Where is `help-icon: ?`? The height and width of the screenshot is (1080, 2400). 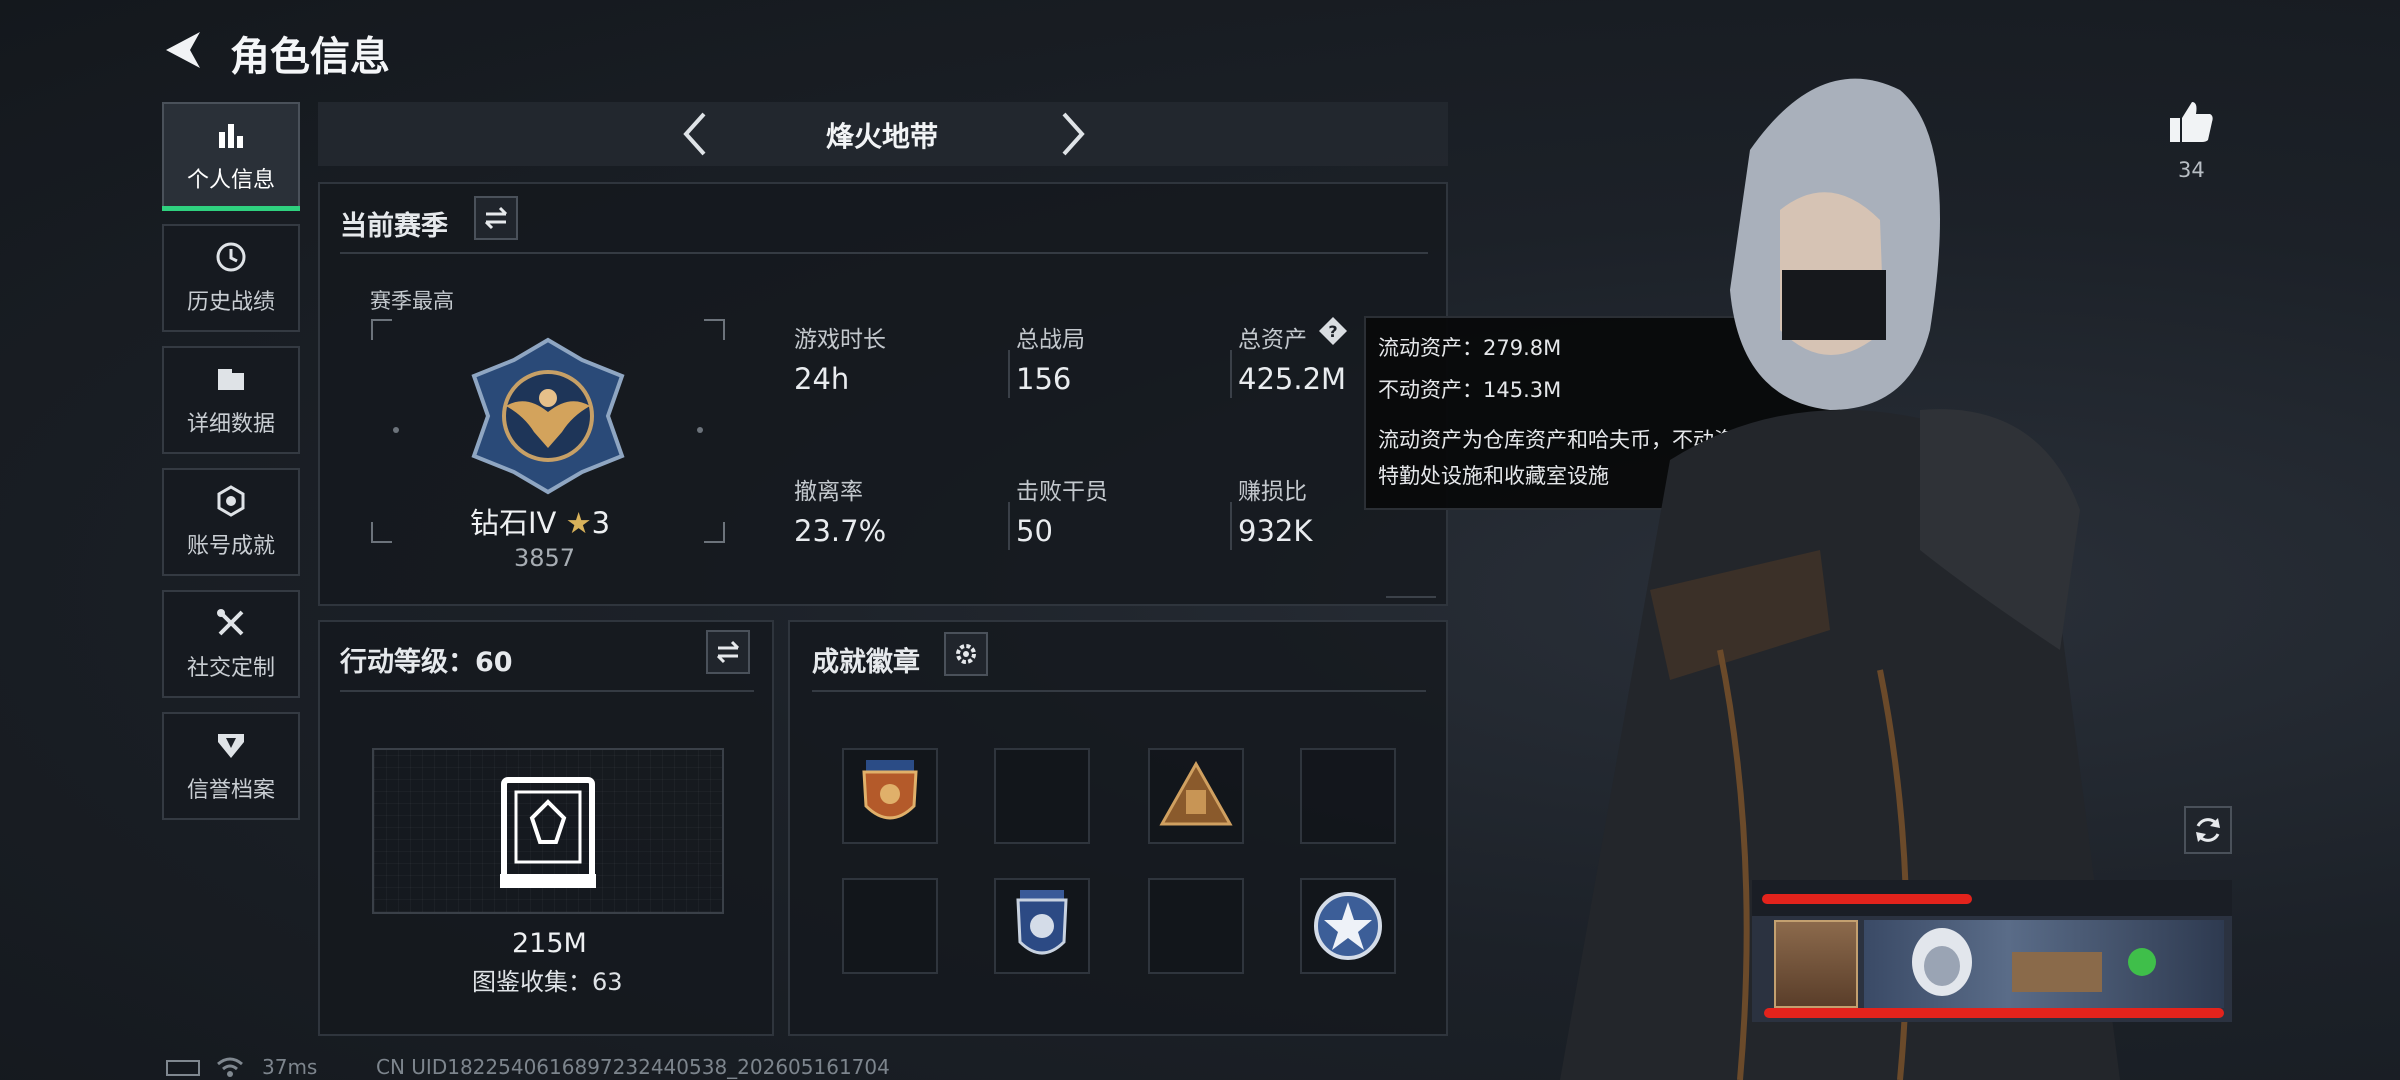 help-icon: ? is located at coordinates (1333, 331).